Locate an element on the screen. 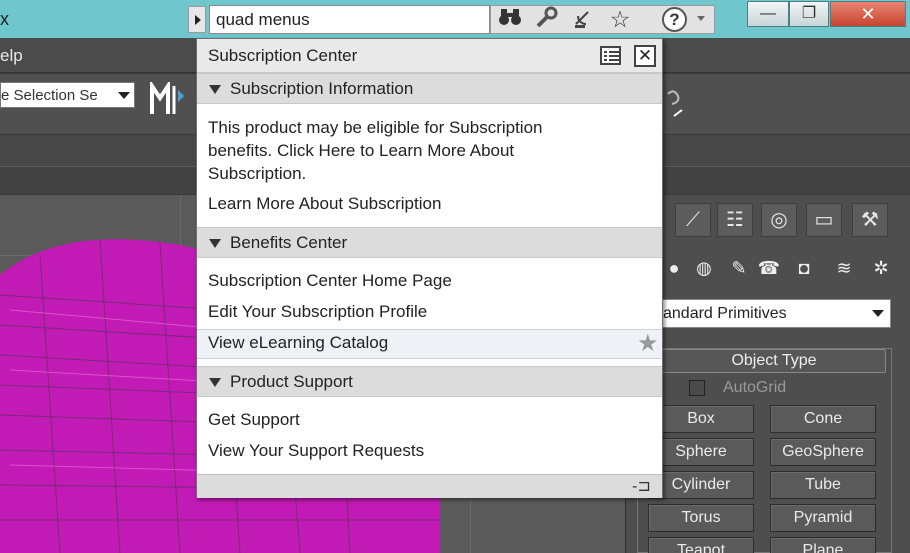 Image resolution: width=910 pixels, height=553 pixels. subscription-center-footer: -⊐ is located at coordinates (429, 486).